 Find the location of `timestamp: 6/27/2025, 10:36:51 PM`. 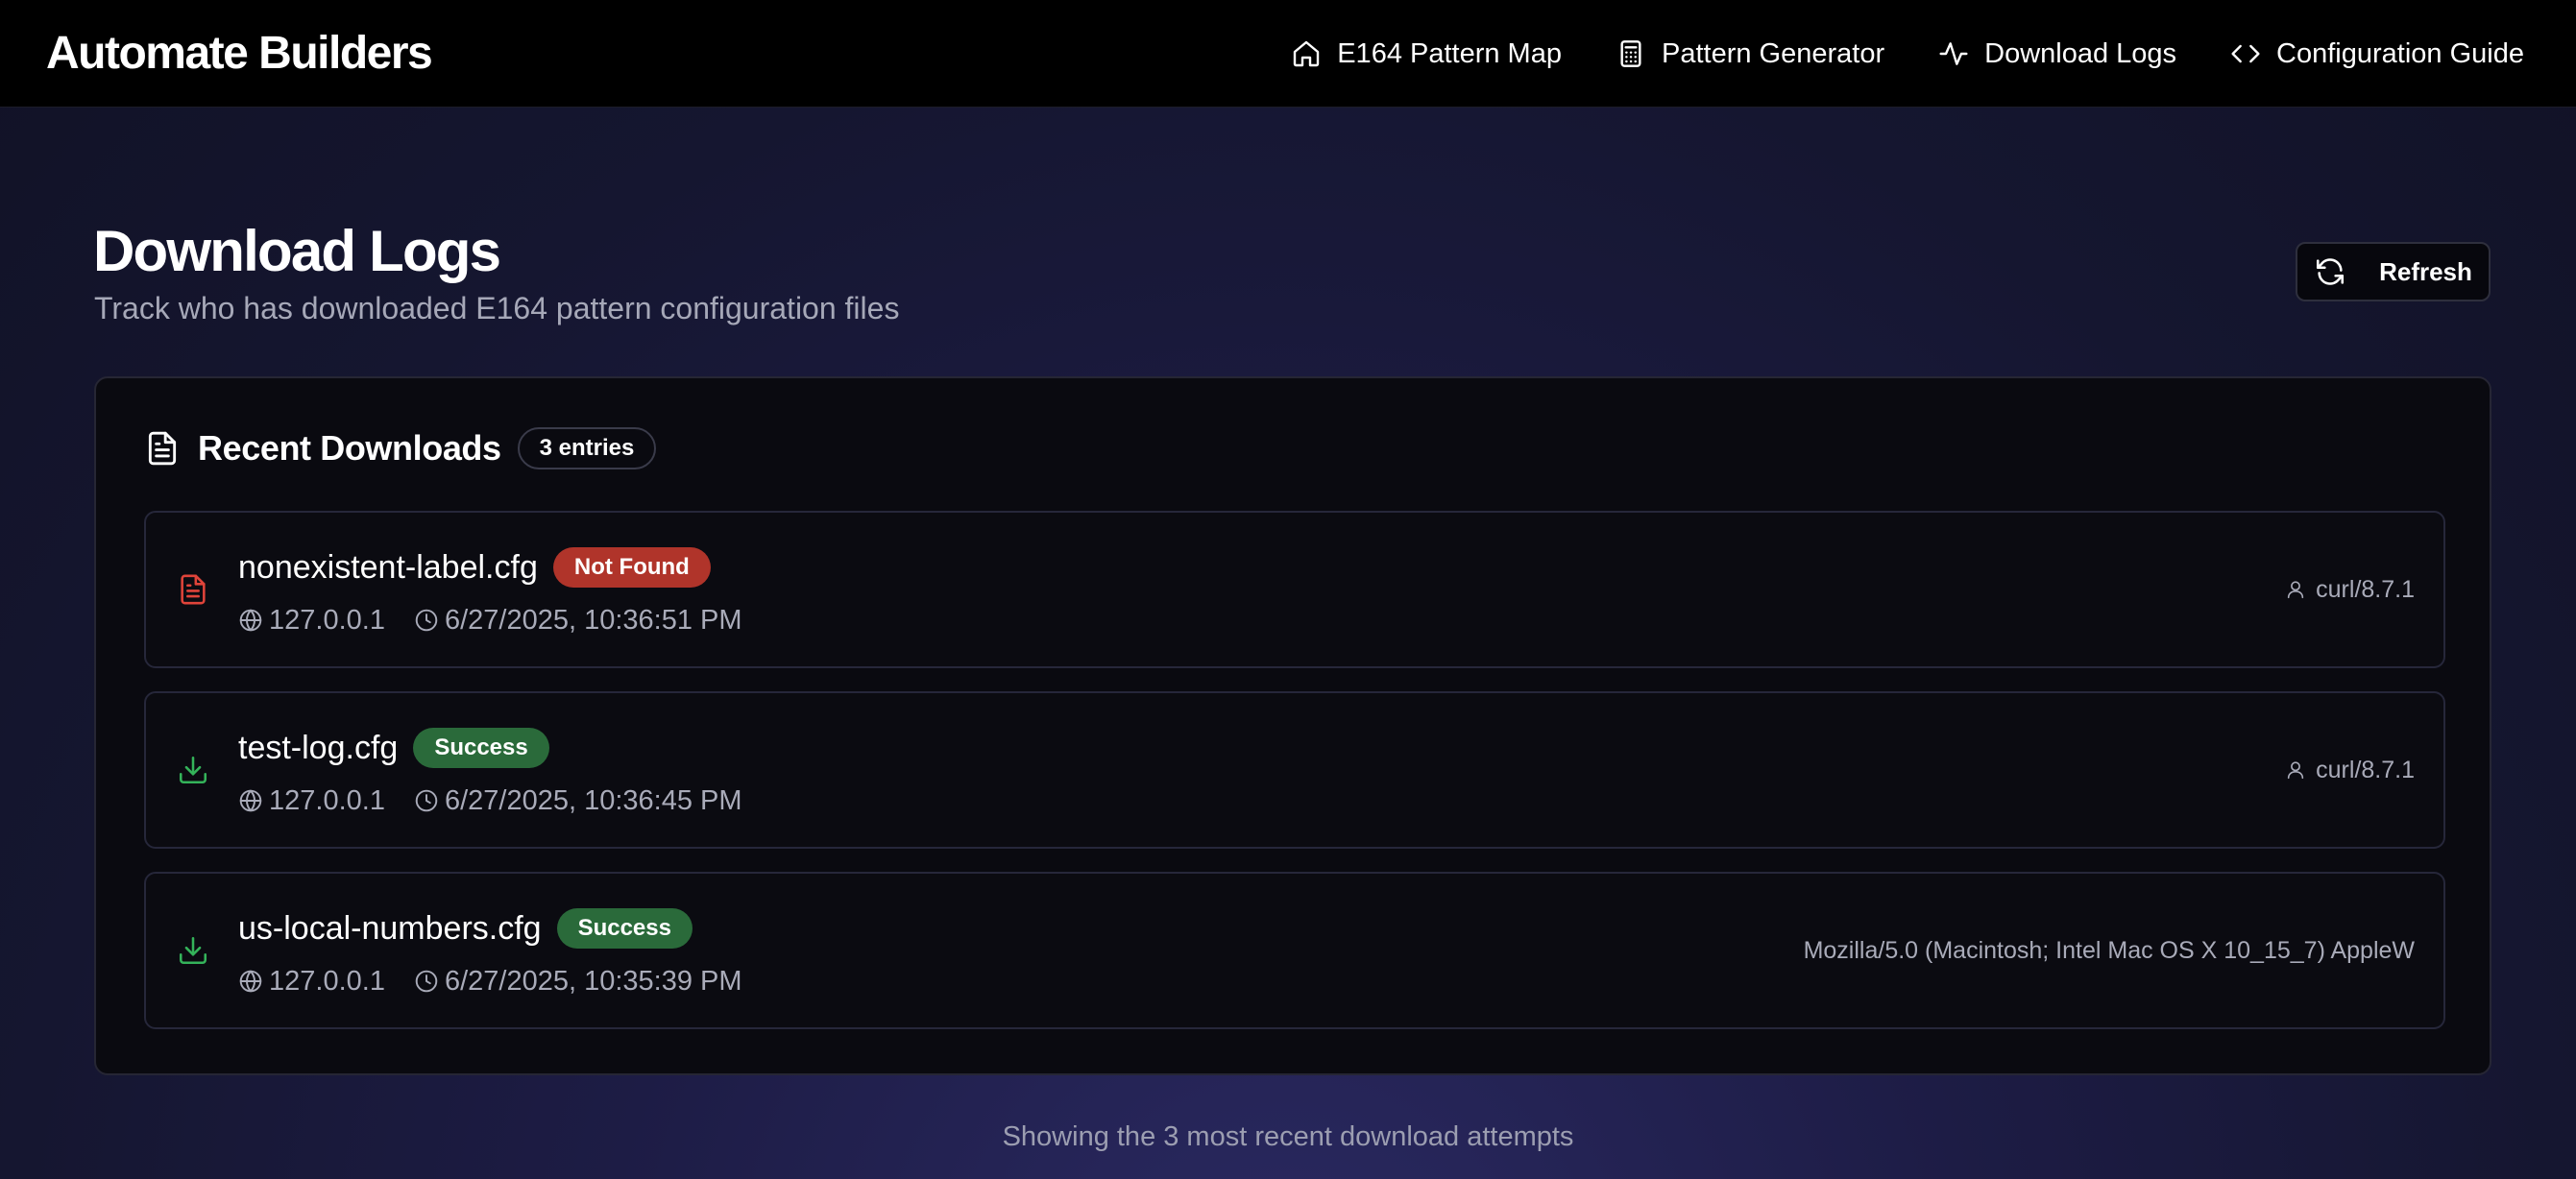

timestamp: 6/27/2025, 10:36:51 PM is located at coordinates (578, 621).